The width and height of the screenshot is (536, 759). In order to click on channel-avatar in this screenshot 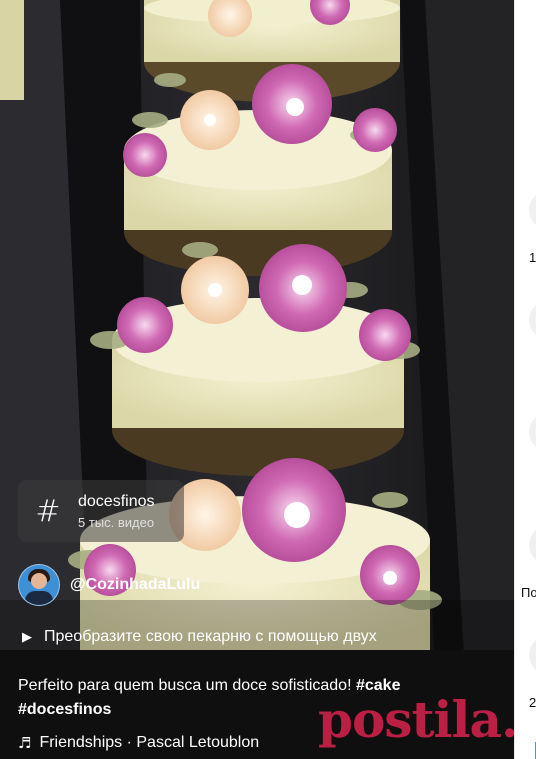, I will do `click(39, 585)`.